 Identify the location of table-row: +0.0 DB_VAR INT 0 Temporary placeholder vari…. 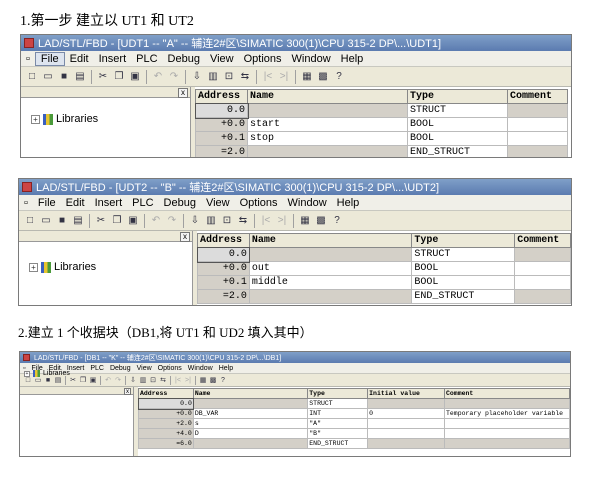
(354, 413).